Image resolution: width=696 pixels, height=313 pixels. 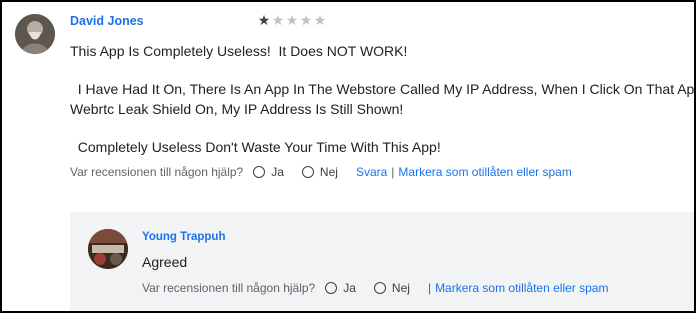 What do you see at coordinates (371, 172) in the screenshot?
I see `reply-link: Svara` at bounding box center [371, 172].